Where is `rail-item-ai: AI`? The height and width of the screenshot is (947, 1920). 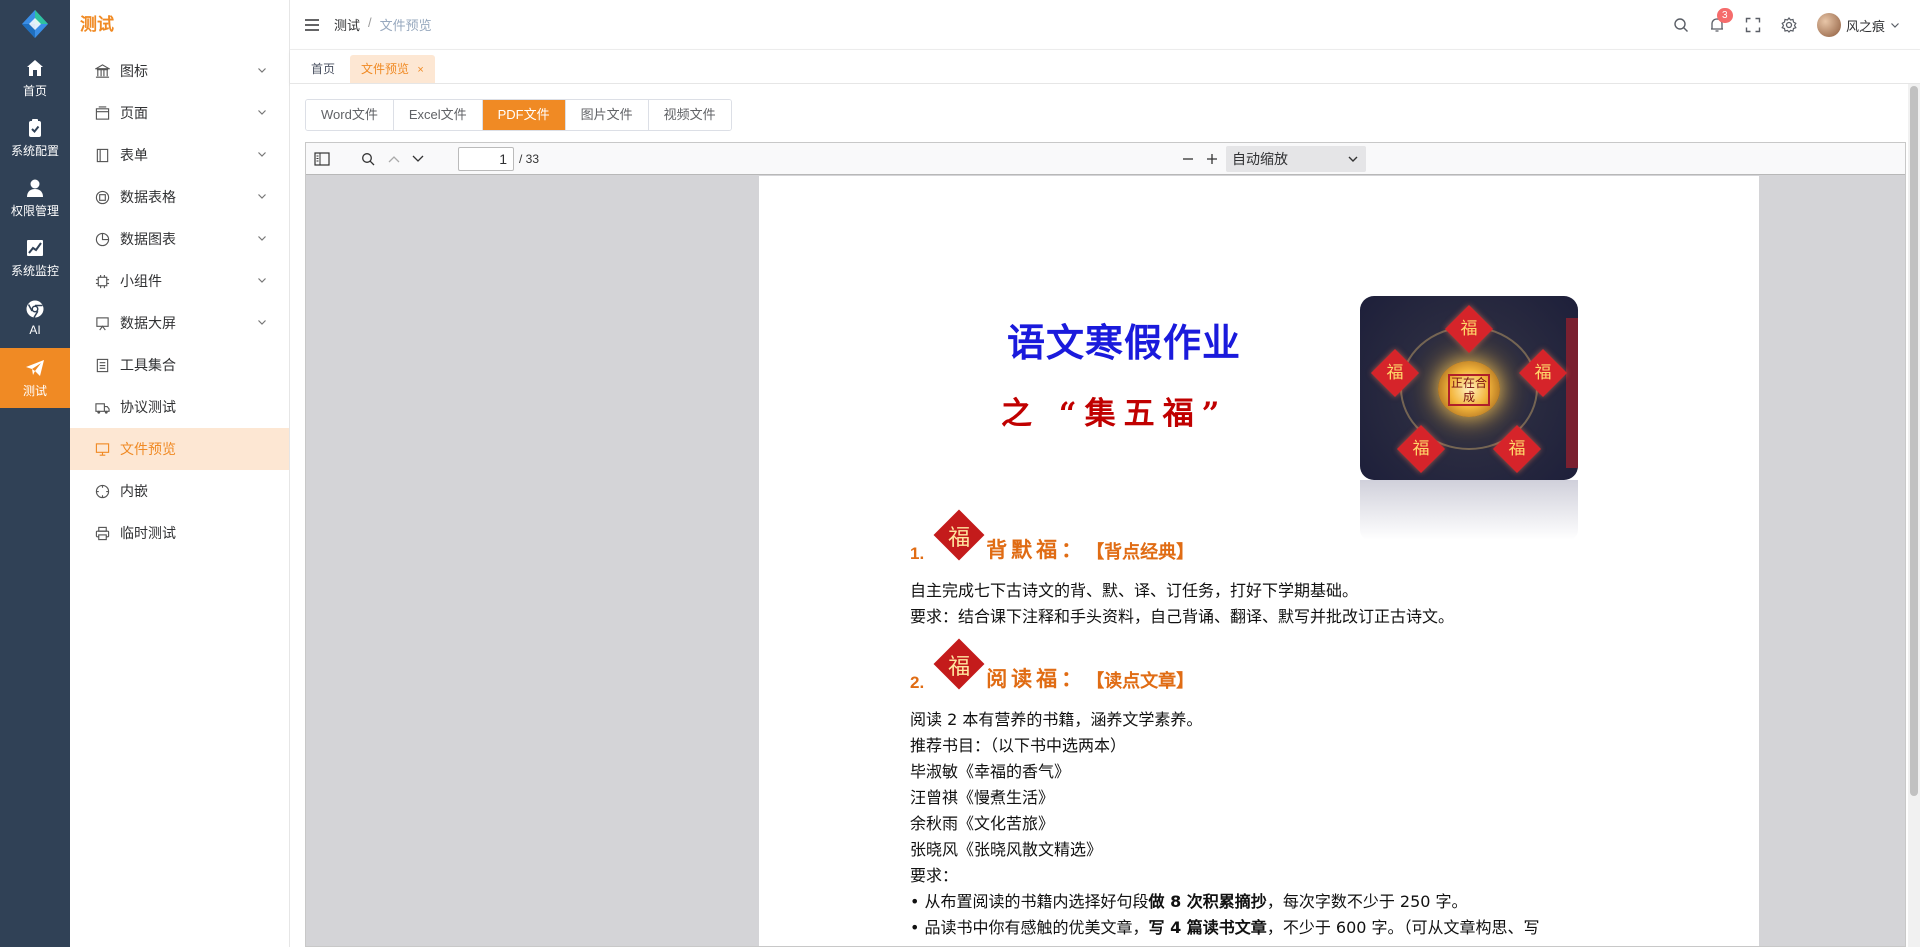
rail-item-ai: AI is located at coordinates (35, 318).